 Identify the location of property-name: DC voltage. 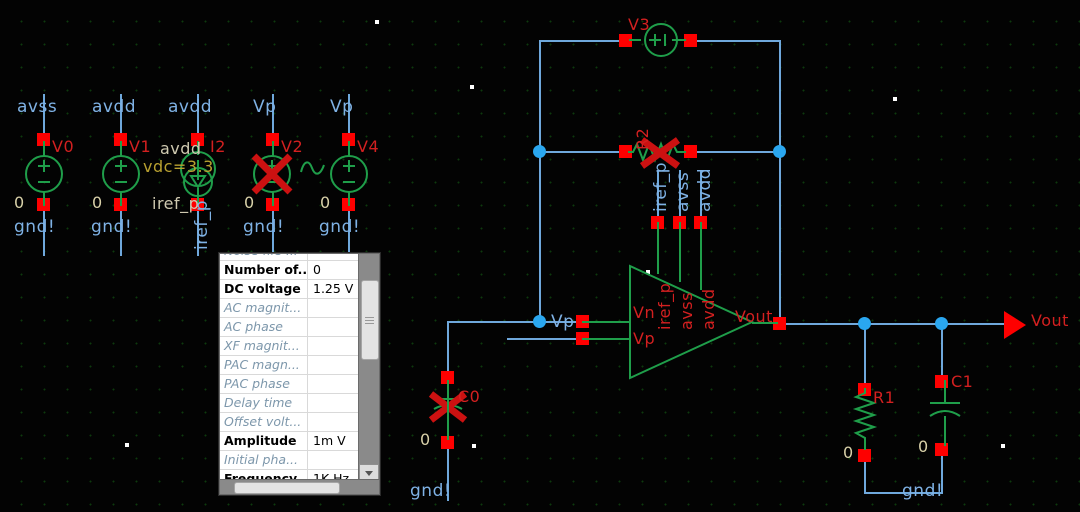
(264, 289).